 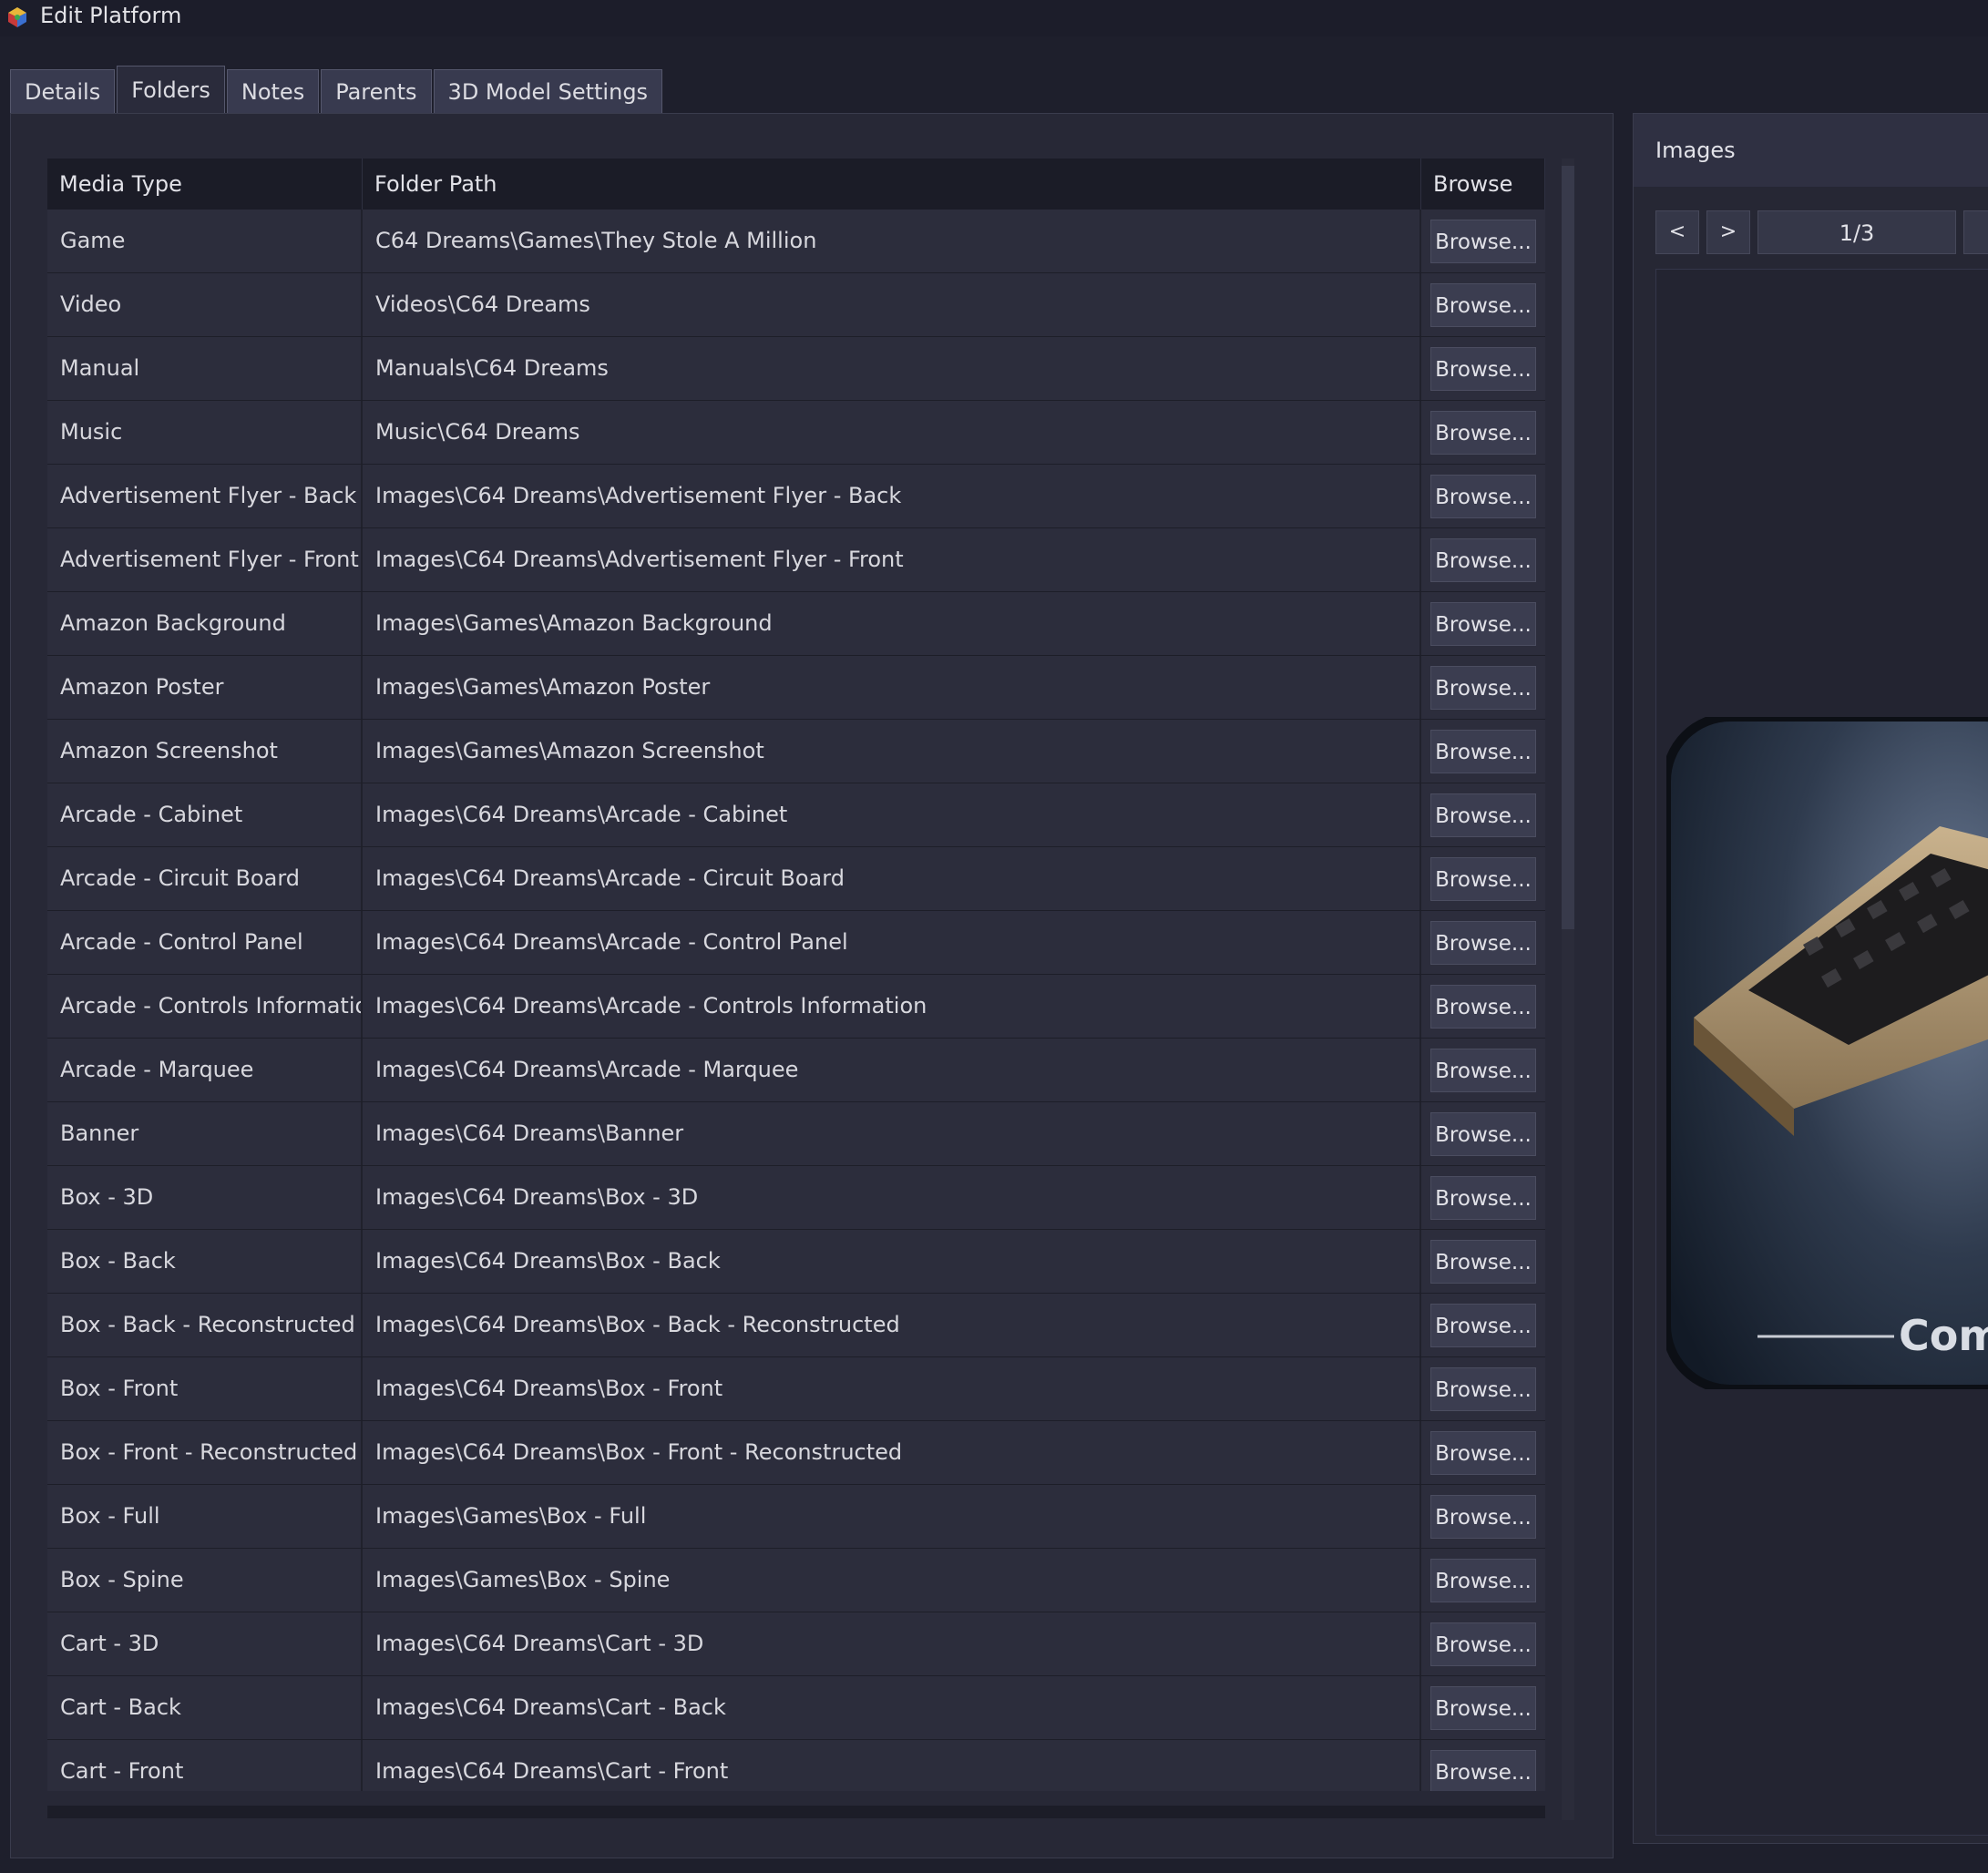 What do you see at coordinates (548, 91) in the screenshot?
I see `tab-3d-model-settings: 3D Model Settings` at bounding box center [548, 91].